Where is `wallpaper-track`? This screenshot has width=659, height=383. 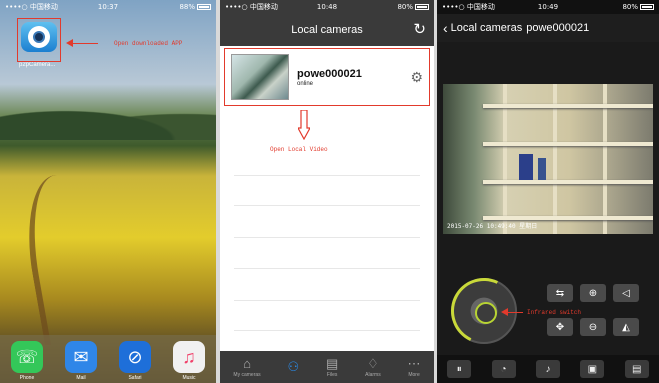
wallpaper-track is located at coordinates (65, 260).